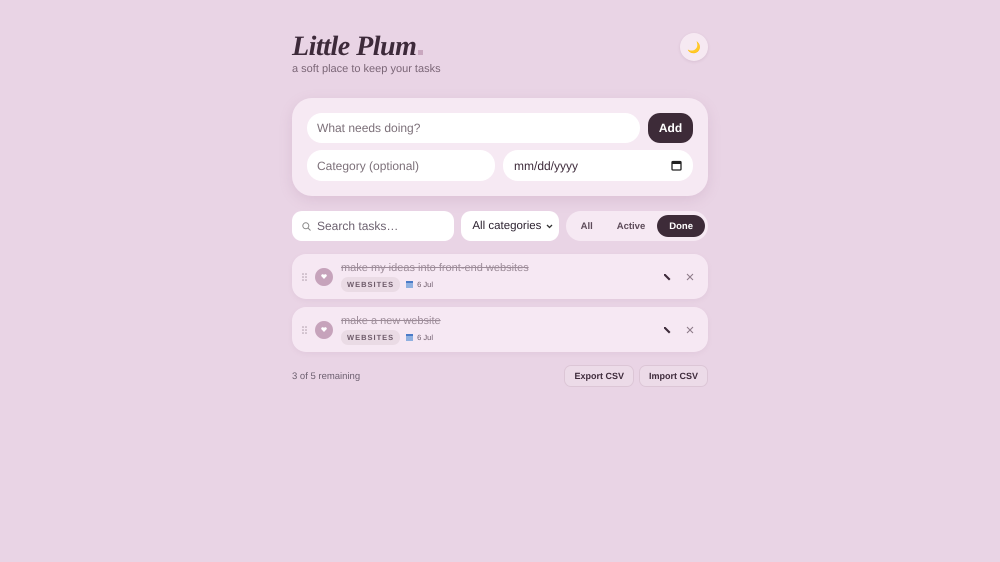  I want to click on task-title: make a new website, so click(391, 320).